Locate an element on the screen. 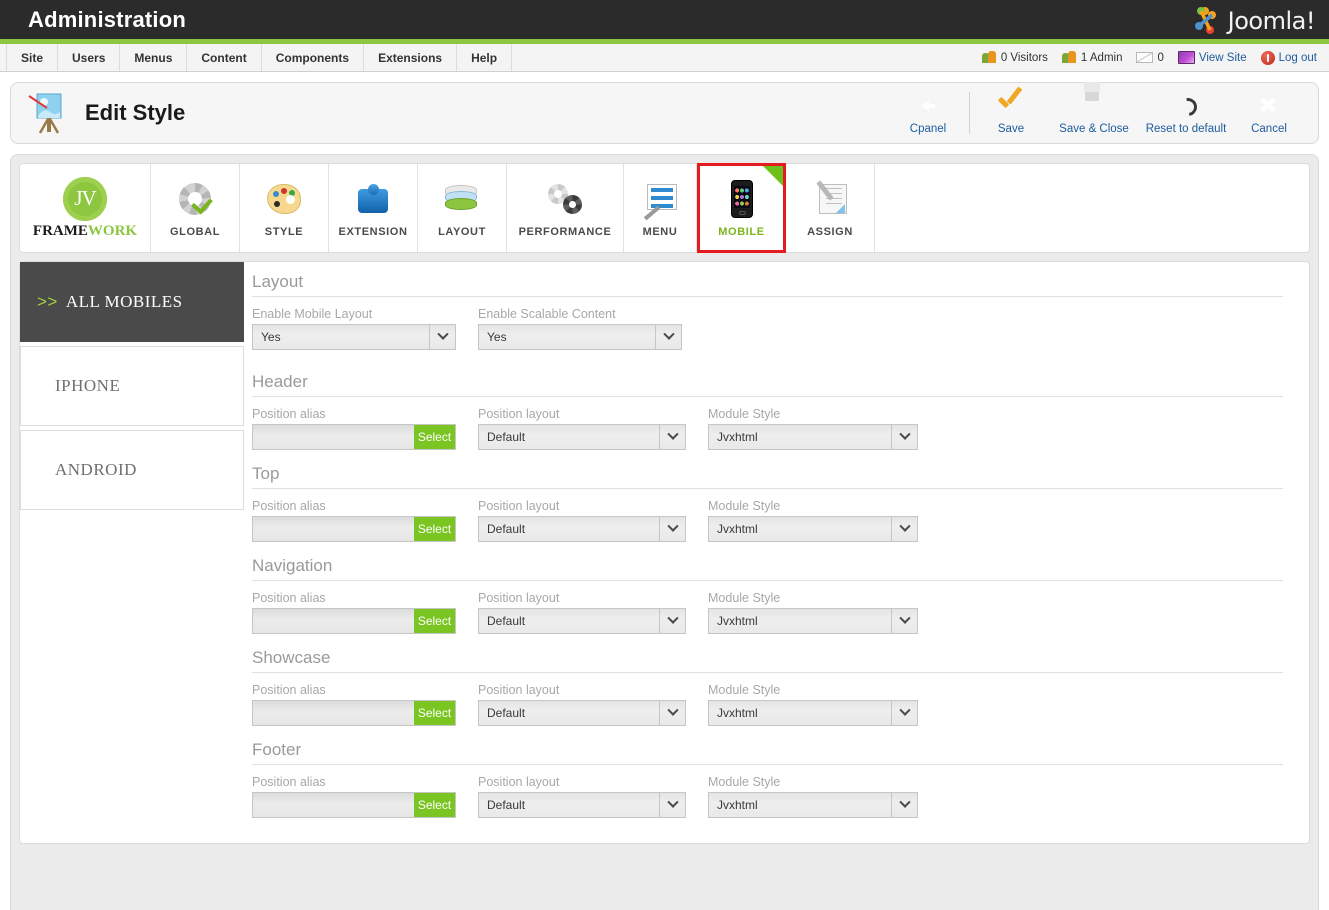 The height and width of the screenshot is (910, 1329). tab-global: GLOBAL is located at coordinates (195, 208).